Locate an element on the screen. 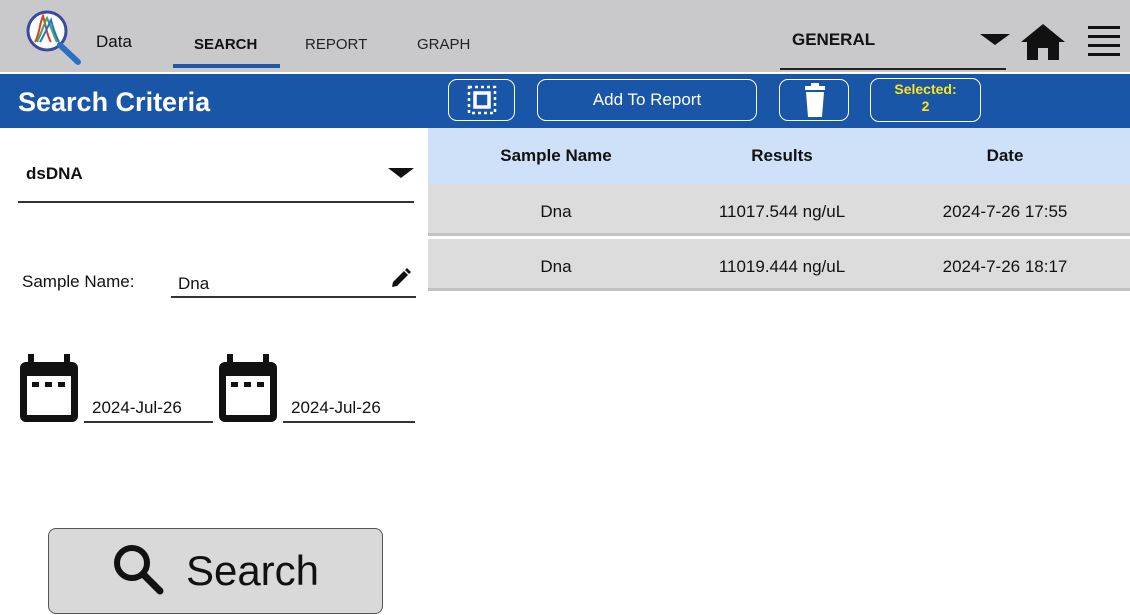  sample-name-input: Dna is located at coordinates (193, 284).